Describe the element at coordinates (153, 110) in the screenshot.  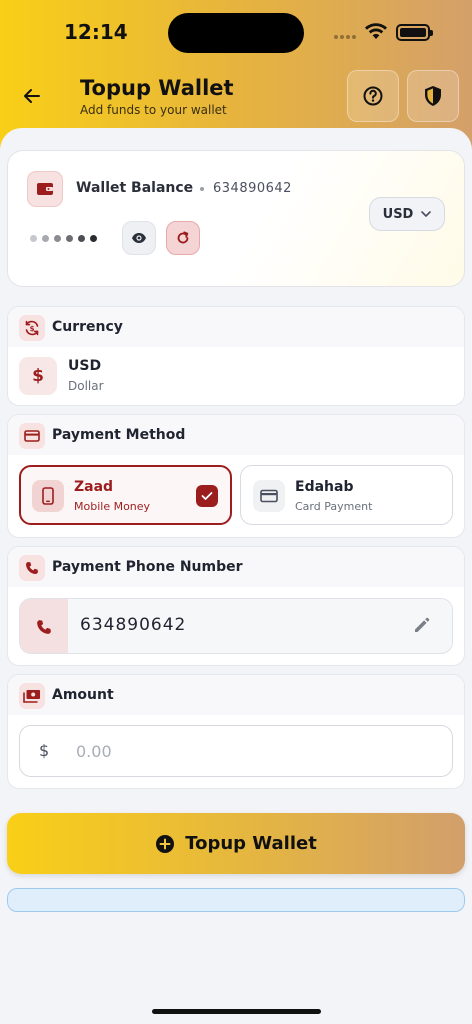
I see `page-subtitle: Add funds to your wallet` at that location.